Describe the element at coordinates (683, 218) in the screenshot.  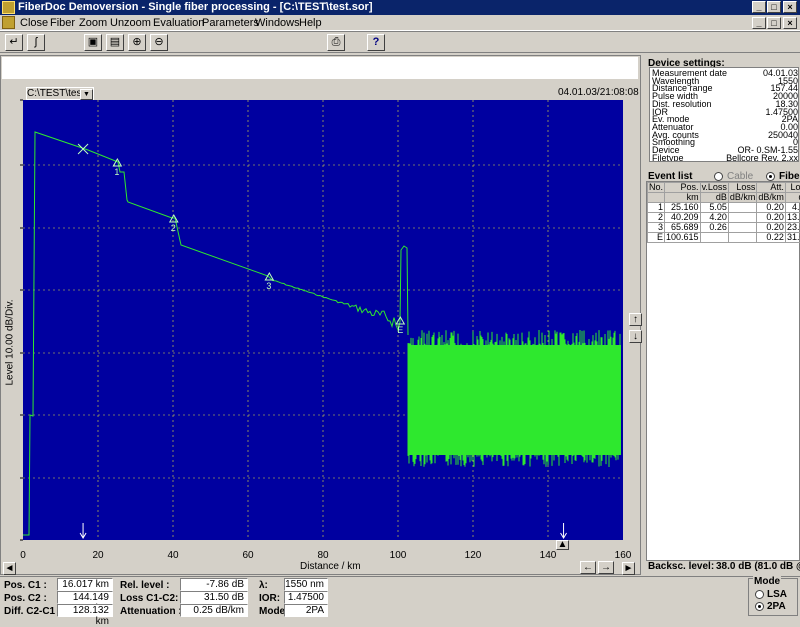
I see `event-cell: 40.209` at that location.